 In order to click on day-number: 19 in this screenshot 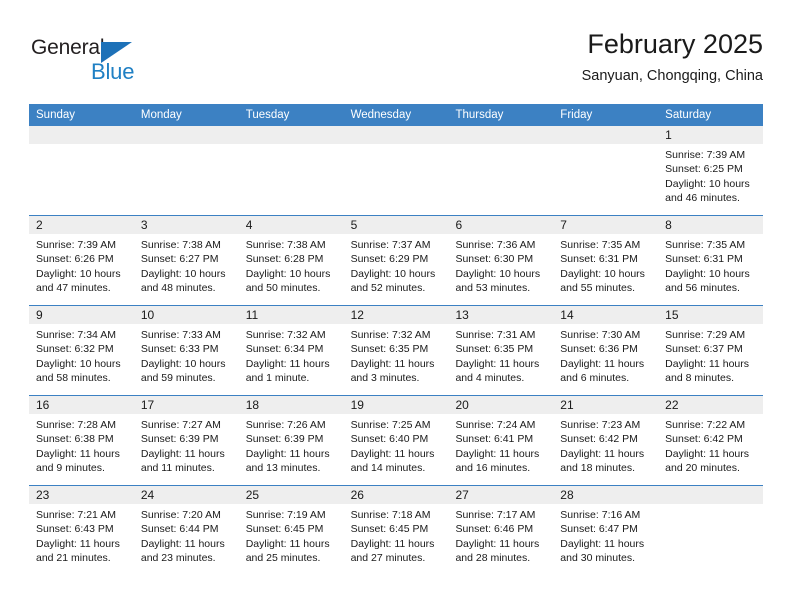, I will do `click(396, 405)`.